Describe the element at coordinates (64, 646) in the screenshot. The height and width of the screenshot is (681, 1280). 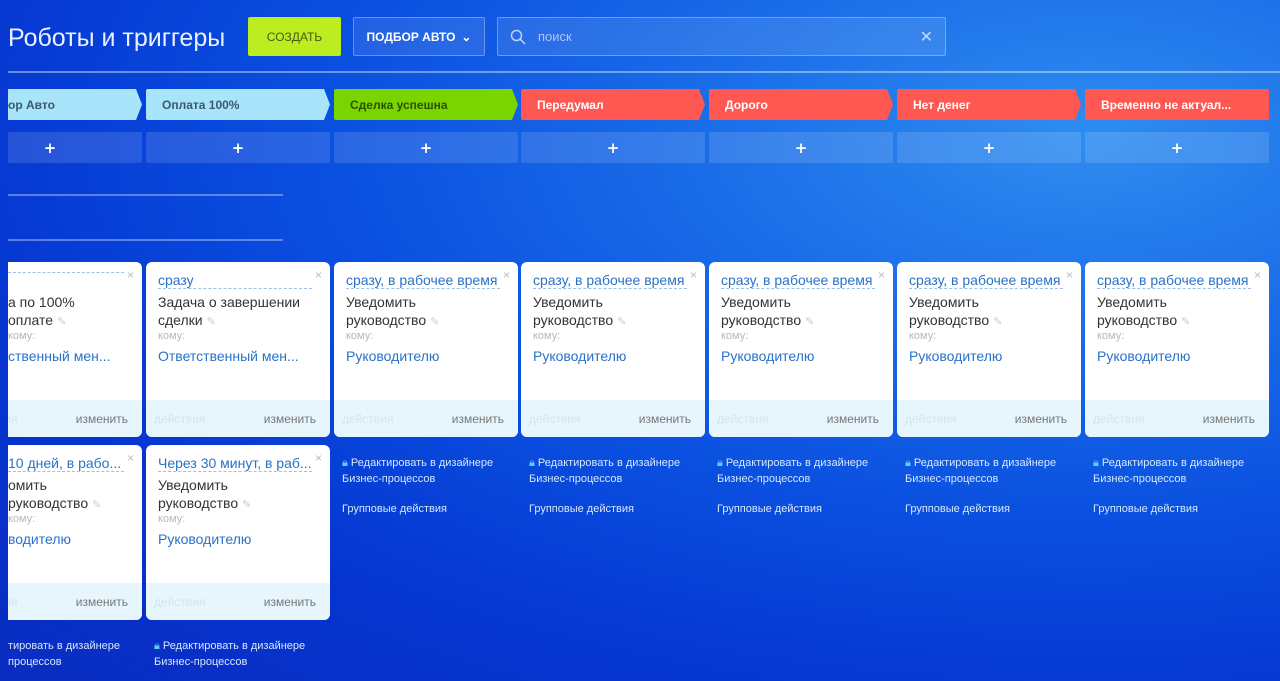
I see `designer-link-text: тировать в дизайнере` at that location.